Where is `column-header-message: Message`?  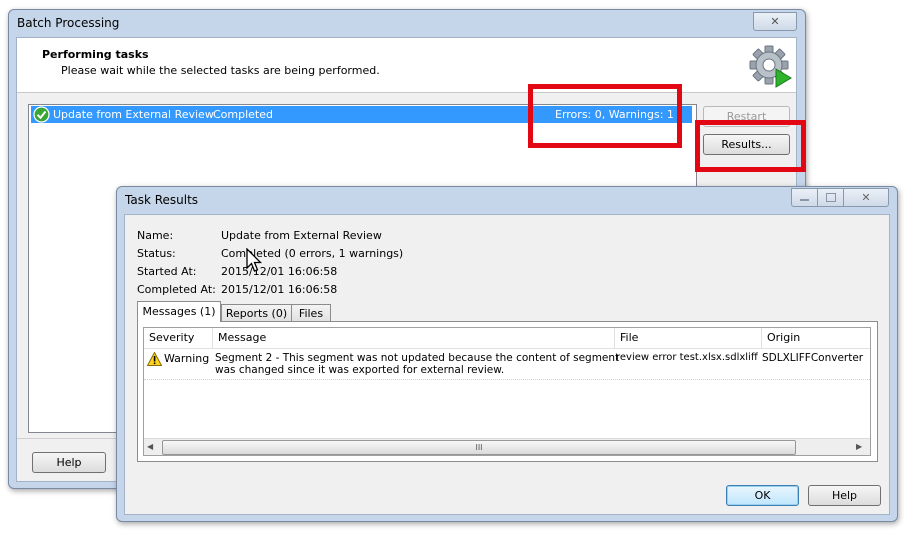 column-header-message: Message is located at coordinates (414, 338).